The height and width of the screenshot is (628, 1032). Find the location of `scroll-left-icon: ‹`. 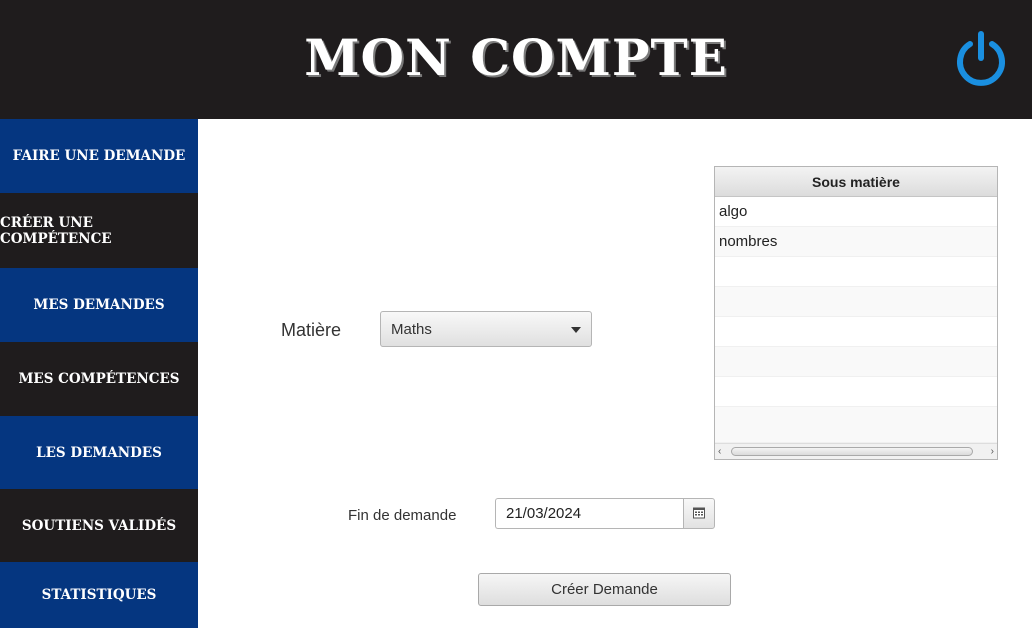

scroll-left-icon: ‹ is located at coordinates (719, 452).